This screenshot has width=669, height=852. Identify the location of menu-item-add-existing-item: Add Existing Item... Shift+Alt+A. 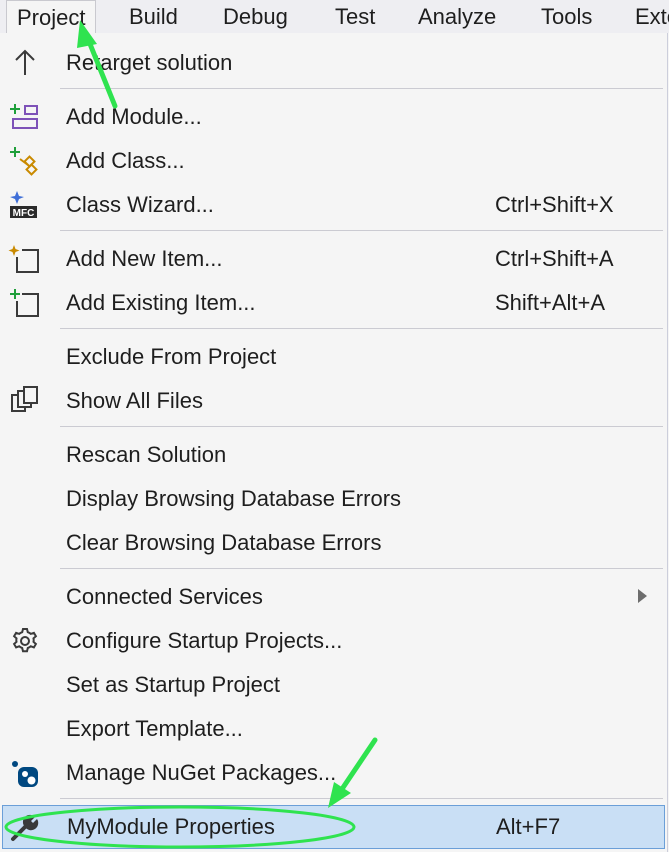
(333, 303).